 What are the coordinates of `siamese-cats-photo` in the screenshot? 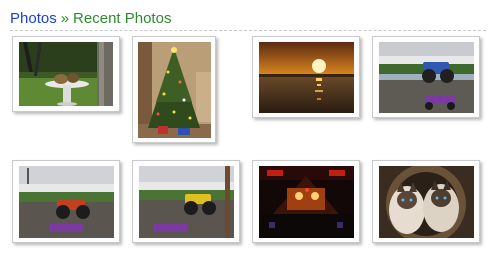 It's located at (426, 202).